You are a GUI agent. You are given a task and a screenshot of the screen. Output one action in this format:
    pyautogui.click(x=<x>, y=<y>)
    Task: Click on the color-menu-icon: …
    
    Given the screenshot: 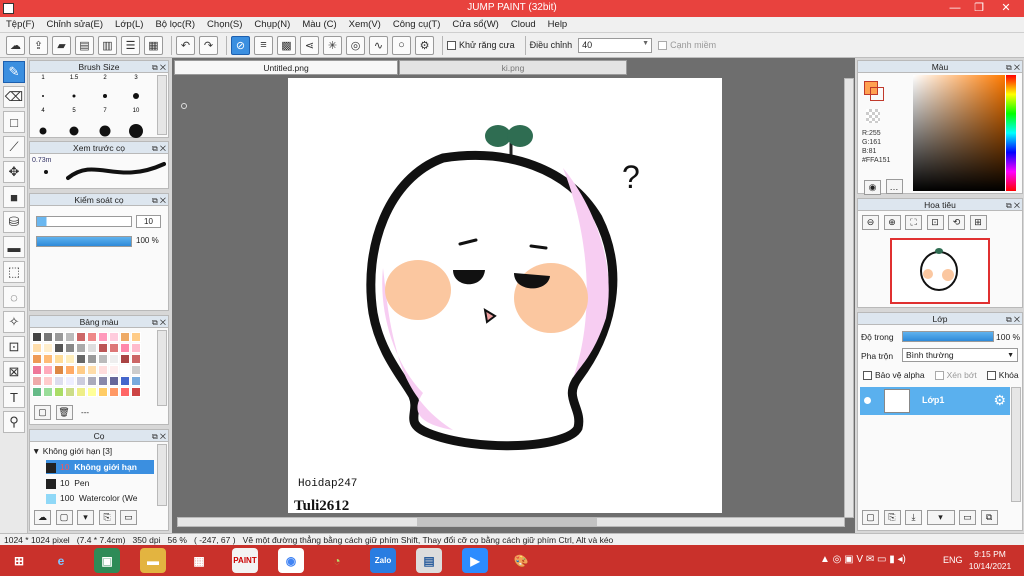 What is the action you would take?
    pyautogui.click(x=894, y=186)
    